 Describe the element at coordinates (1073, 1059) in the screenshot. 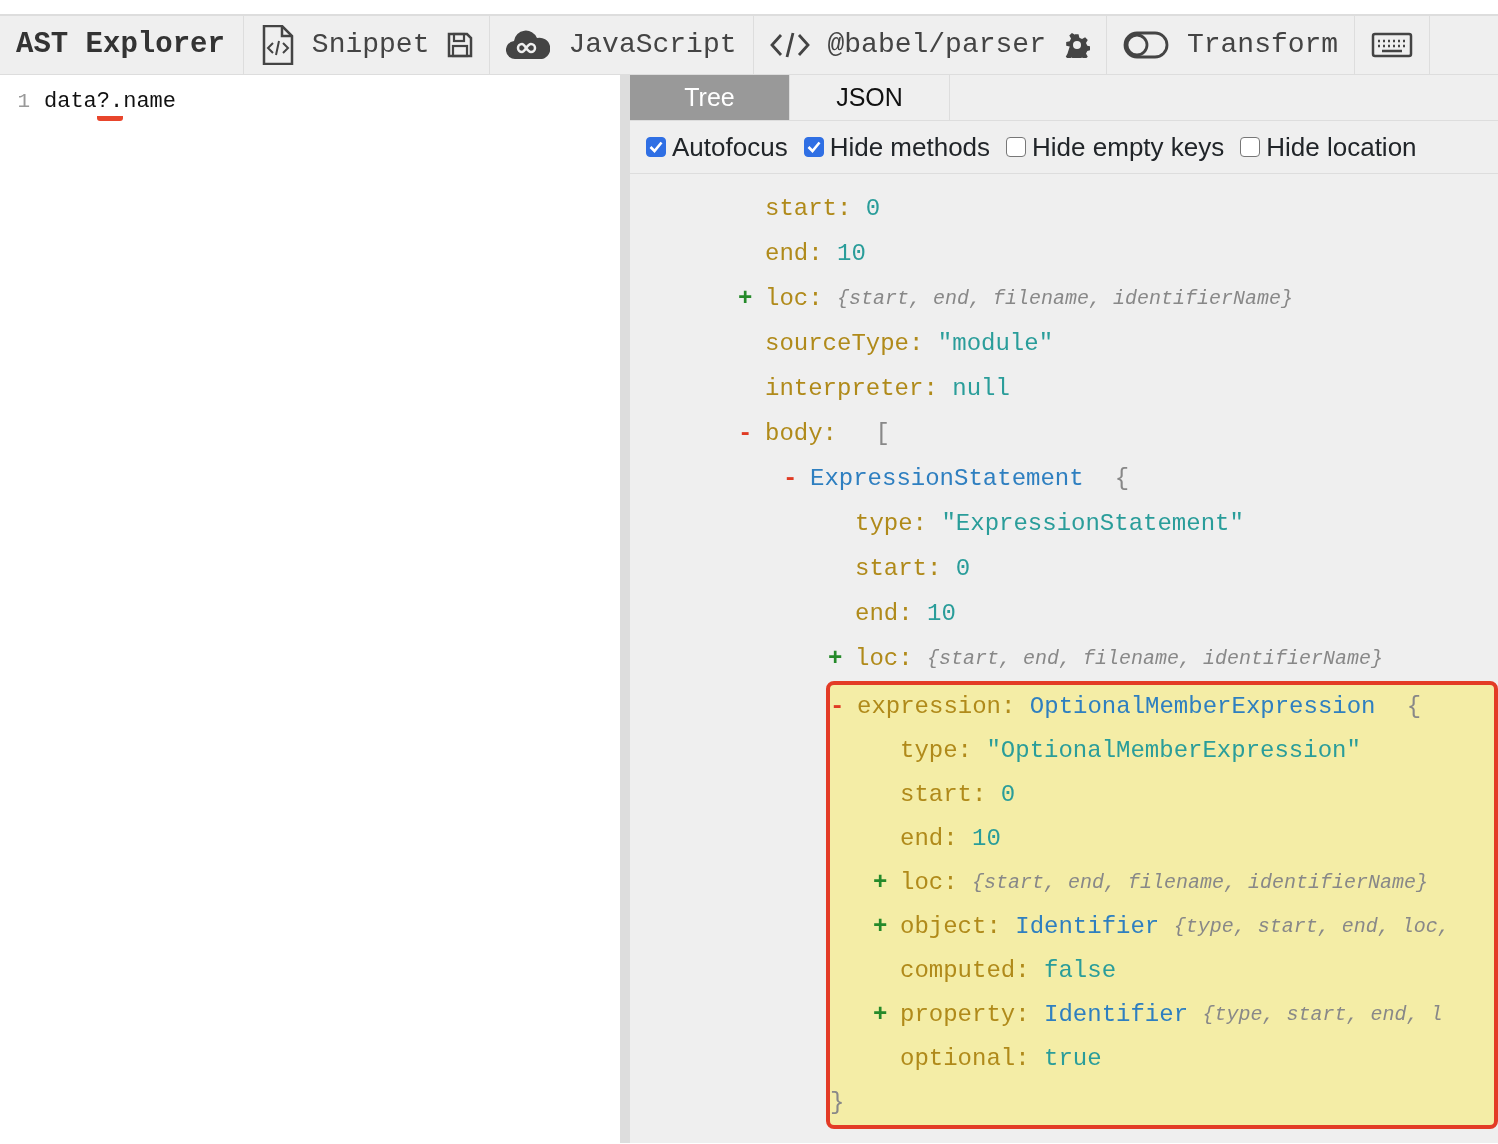

I see `property-value: true` at that location.